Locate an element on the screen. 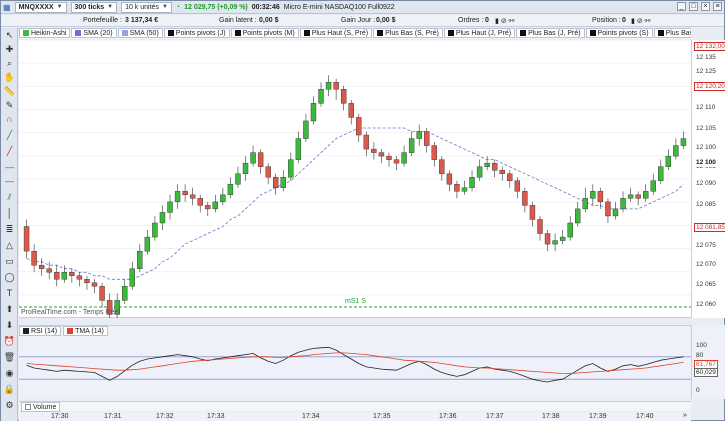  ruler-icon: 📏 is located at coordinates (9, 91).